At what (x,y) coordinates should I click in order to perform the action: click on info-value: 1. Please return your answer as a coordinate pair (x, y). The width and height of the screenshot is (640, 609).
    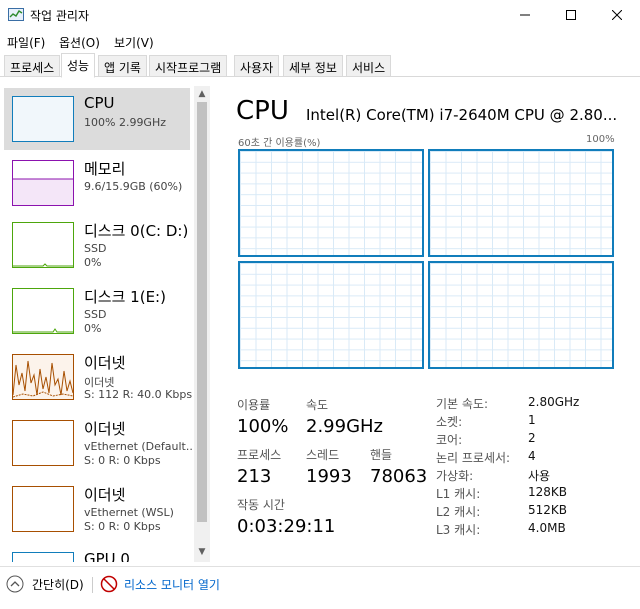
    Looking at the image, I should click on (532, 420).